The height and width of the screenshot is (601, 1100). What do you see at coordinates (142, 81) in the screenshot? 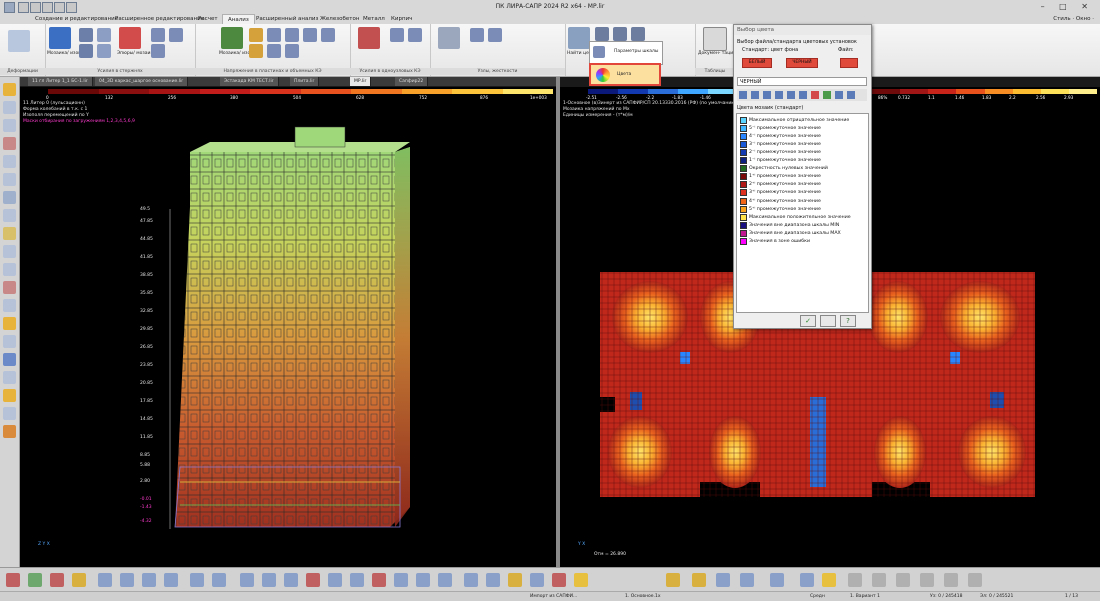
I see `doc-tab: 04_3D каркас_шаргое основание.lir` at bounding box center [142, 81].